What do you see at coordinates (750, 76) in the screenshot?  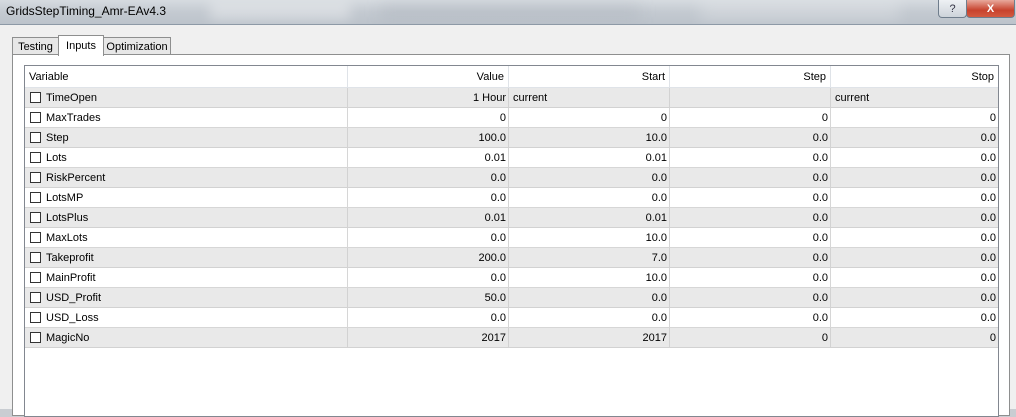 I see `column-header-step: Step` at bounding box center [750, 76].